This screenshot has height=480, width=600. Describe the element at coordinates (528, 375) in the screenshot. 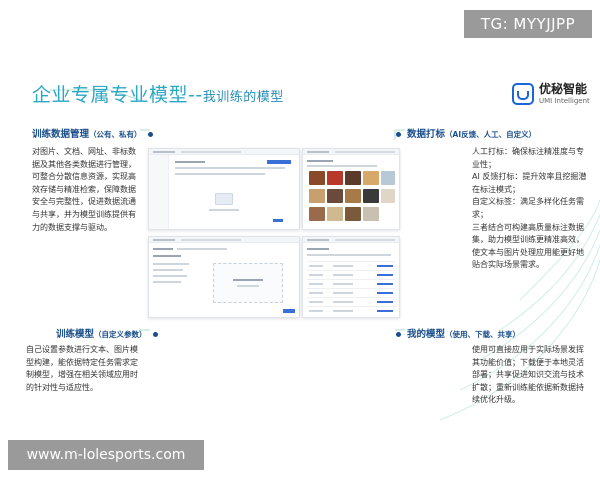

I see `body-line: 部署；共享促进知识交流与技术` at that location.